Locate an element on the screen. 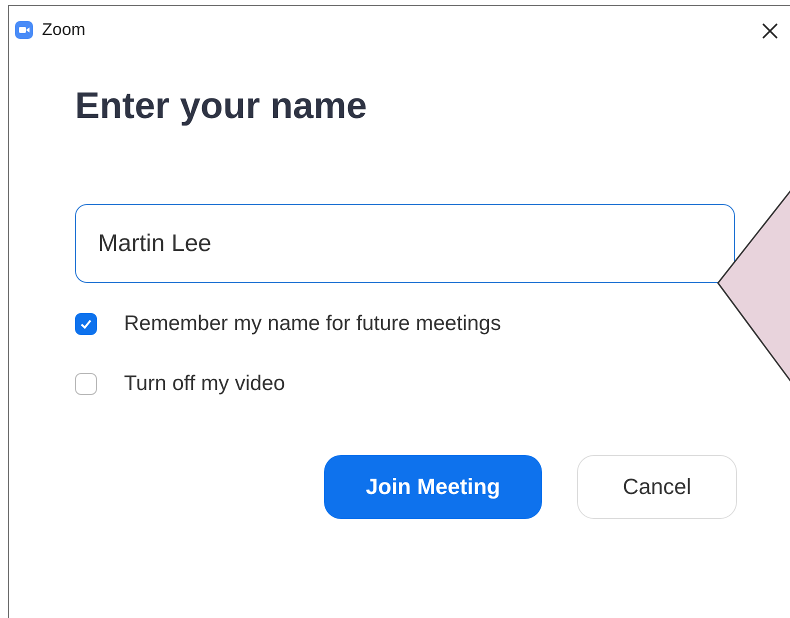 This screenshot has height=618, width=790. join-button: Join Meeting is located at coordinates (433, 487).